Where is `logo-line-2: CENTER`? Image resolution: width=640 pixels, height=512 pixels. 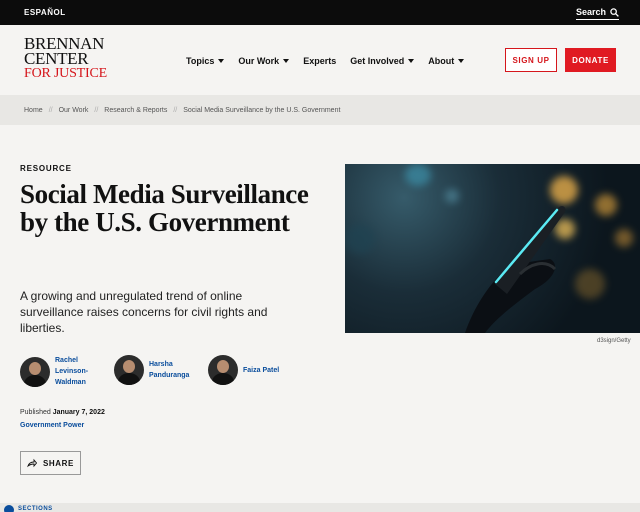 logo-line-2: CENTER is located at coordinates (56, 58).